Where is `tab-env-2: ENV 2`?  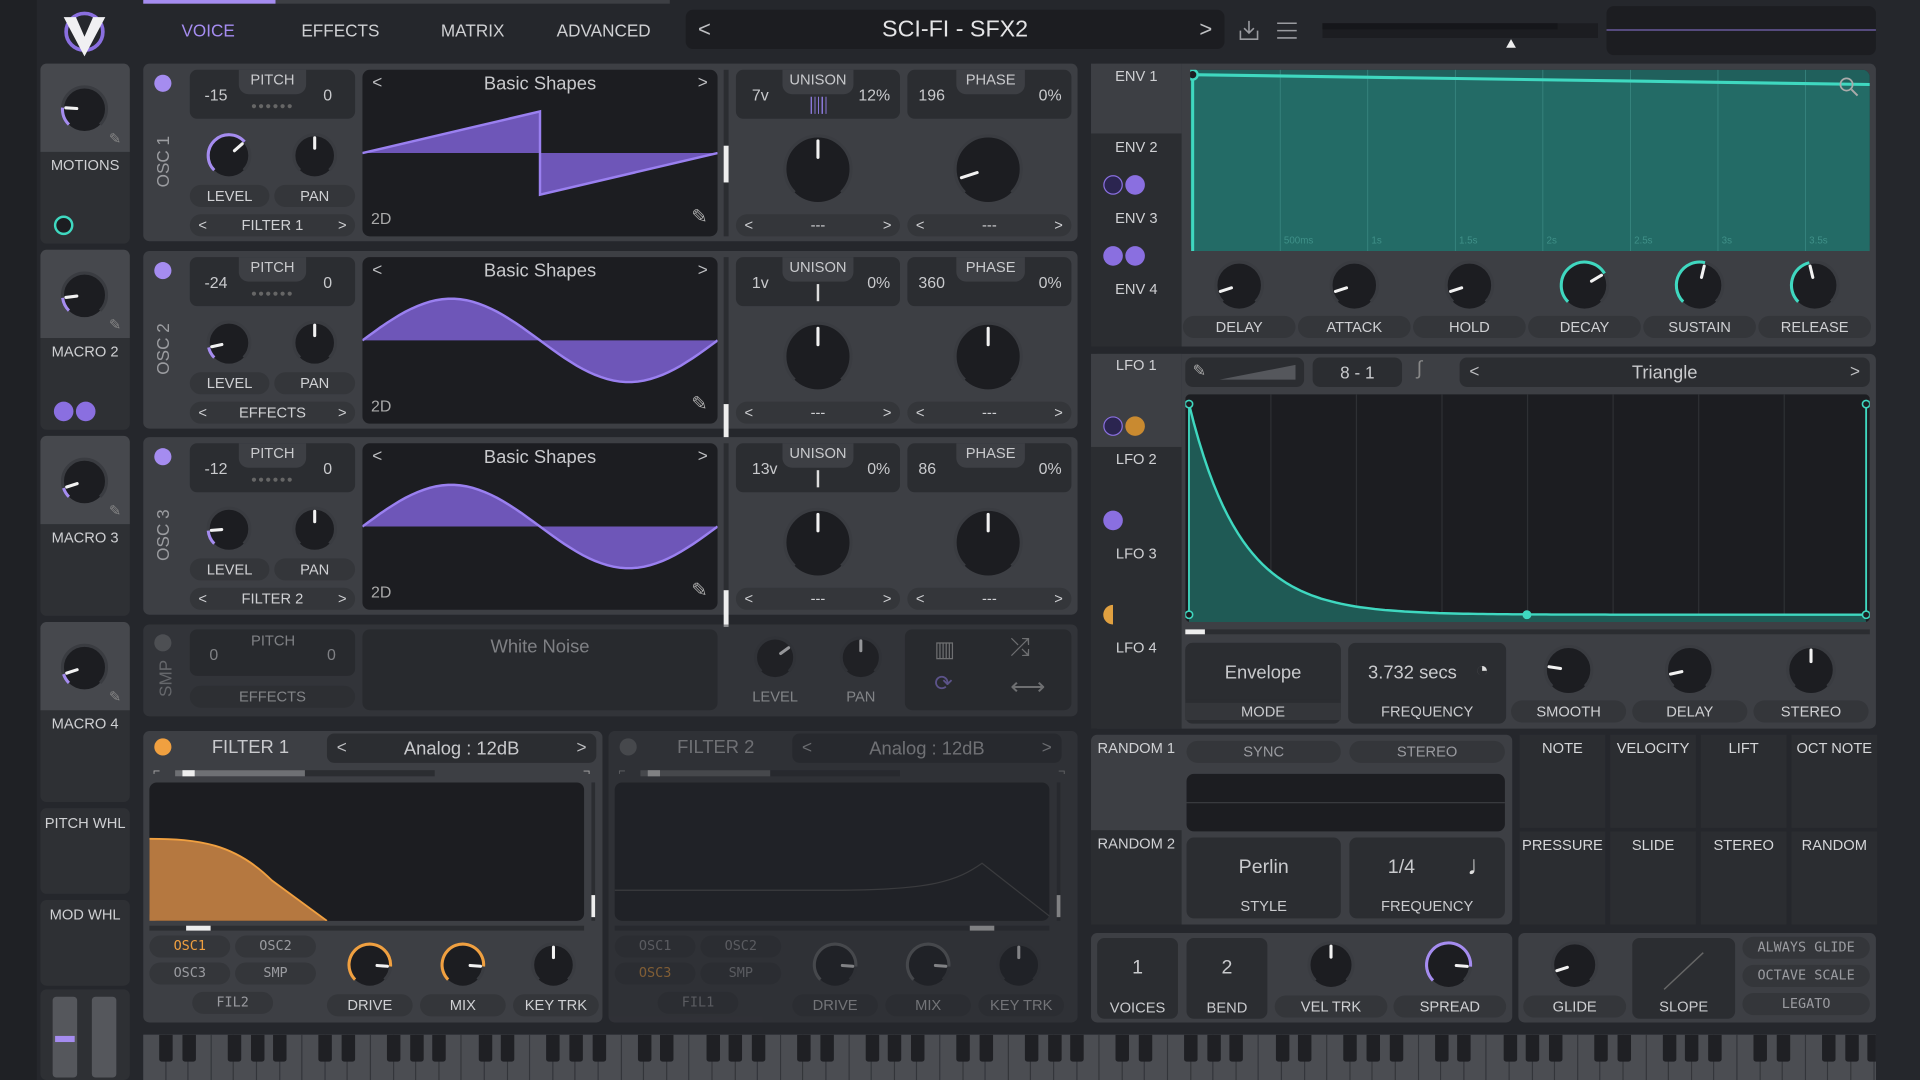
tab-env-2: ENV 2 is located at coordinates (1136, 170).